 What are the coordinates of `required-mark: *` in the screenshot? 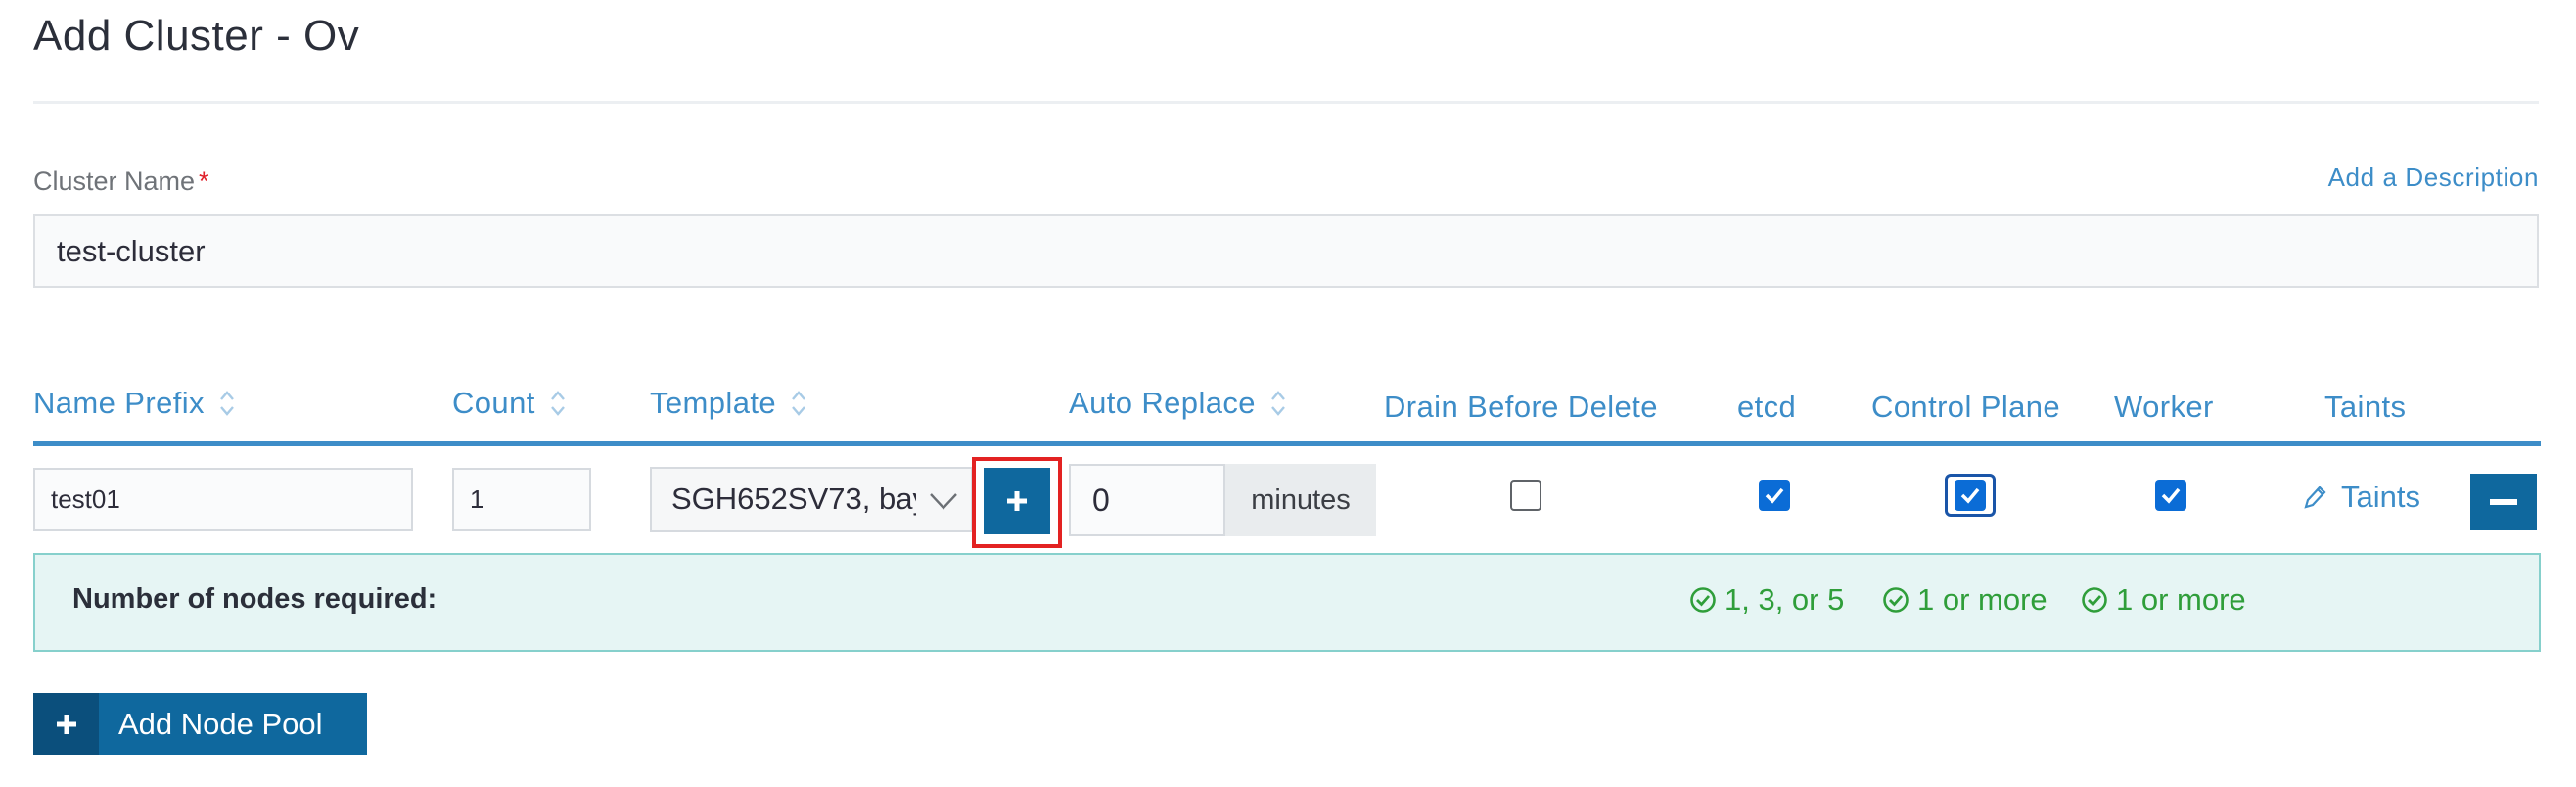 It's located at (204, 181).